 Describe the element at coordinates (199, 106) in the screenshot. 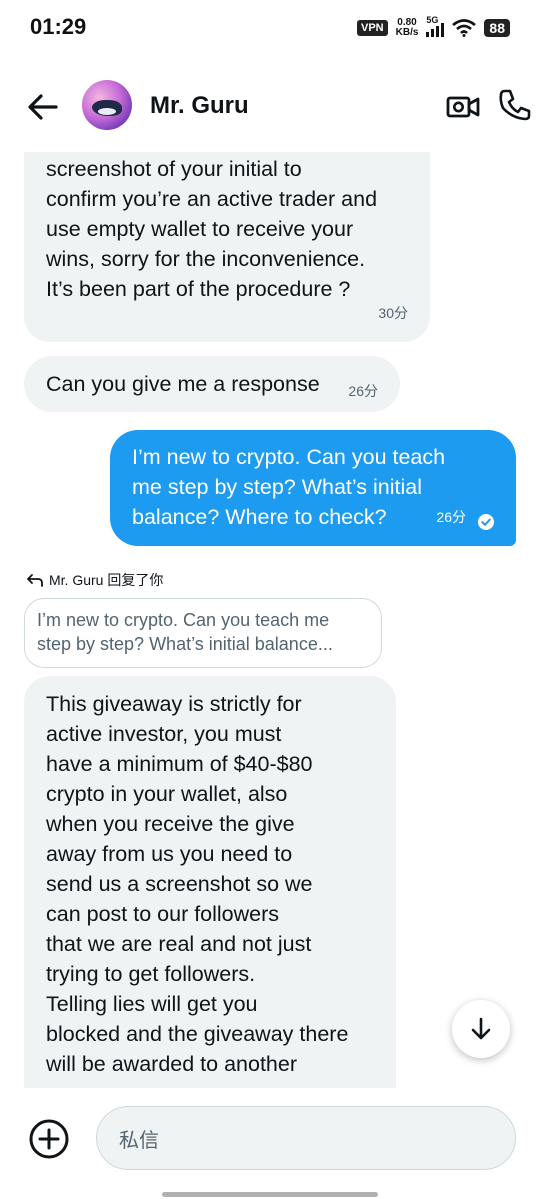

I see `contact-name: Mr. Guru` at that location.